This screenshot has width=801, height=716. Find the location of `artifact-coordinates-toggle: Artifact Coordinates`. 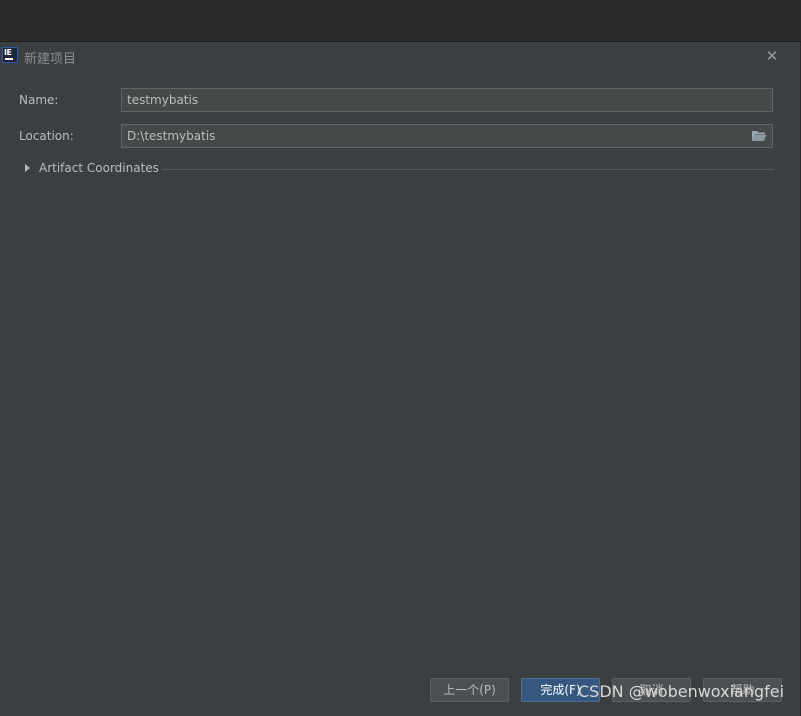

artifact-coordinates-toggle: Artifact Coordinates is located at coordinates (398, 169).